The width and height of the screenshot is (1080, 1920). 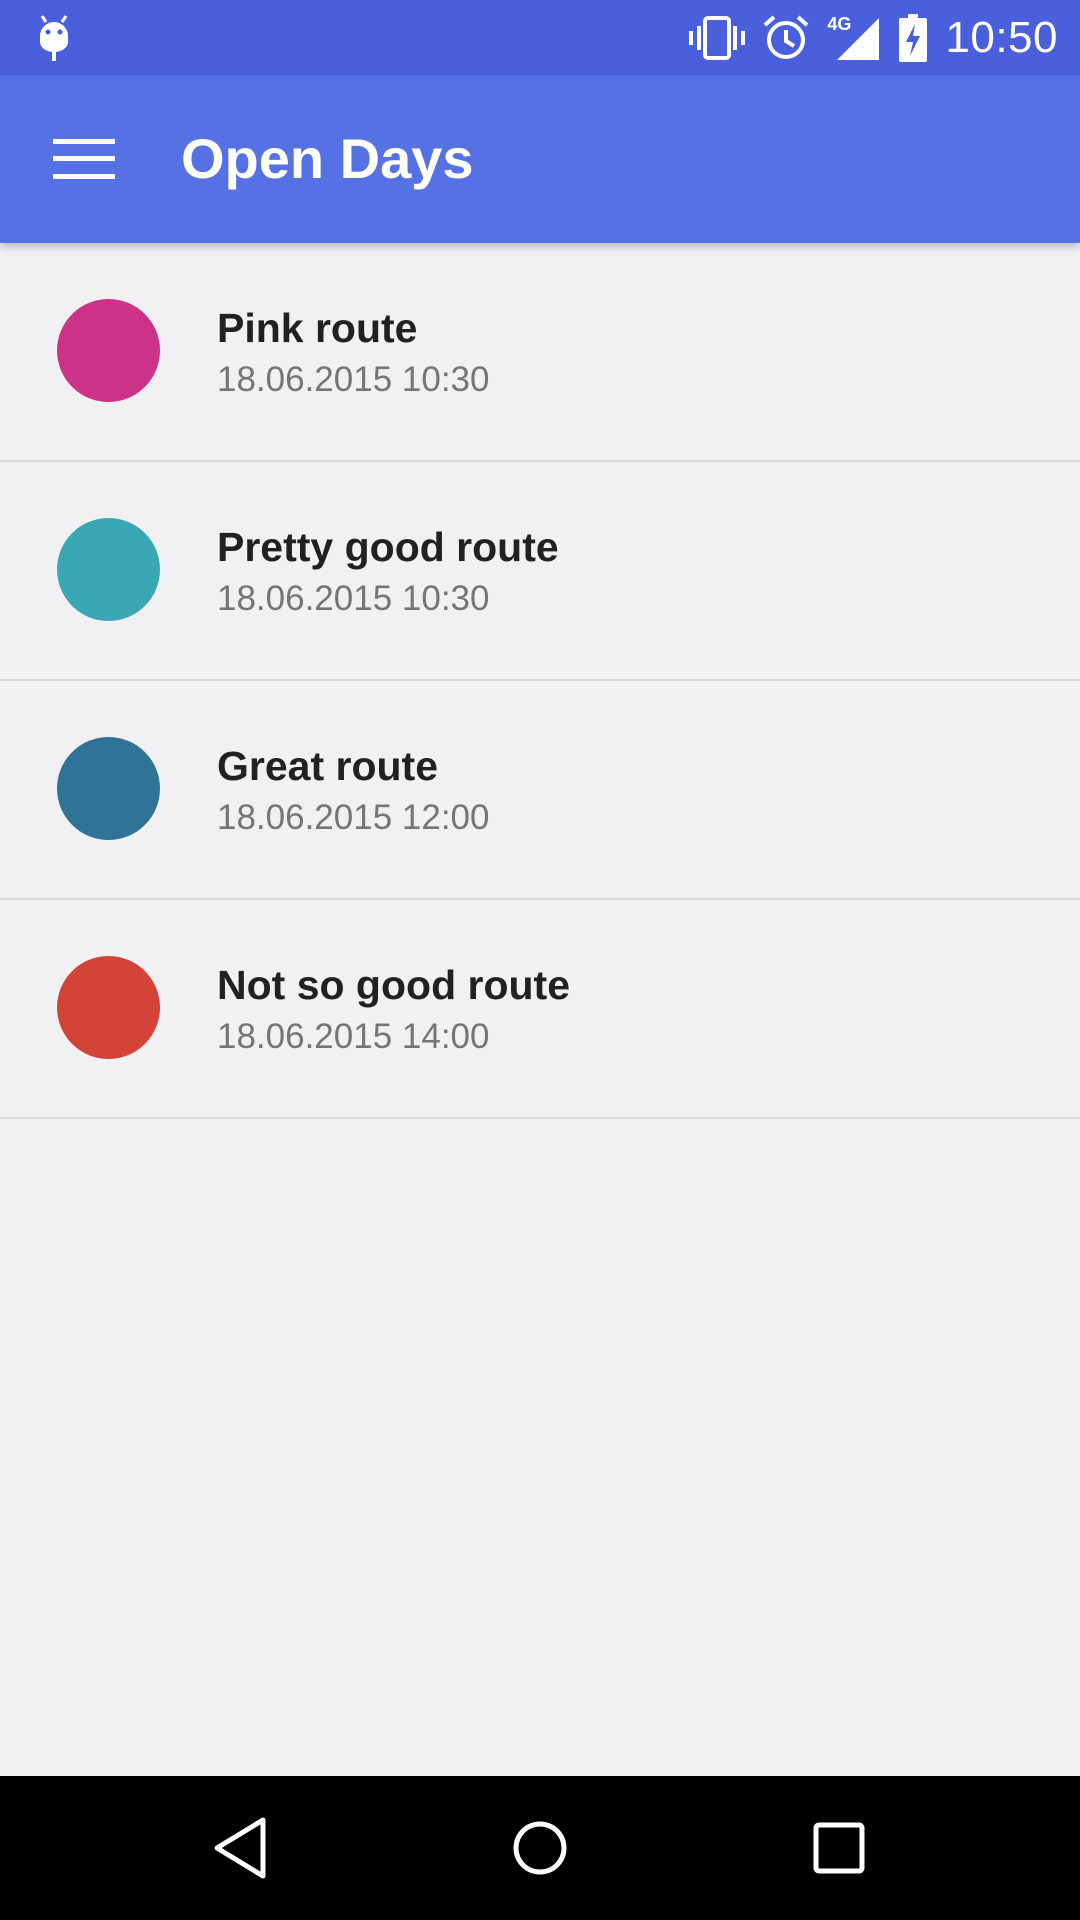 I want to click on hamburger-menu-icon, so click(x=84, y=159).